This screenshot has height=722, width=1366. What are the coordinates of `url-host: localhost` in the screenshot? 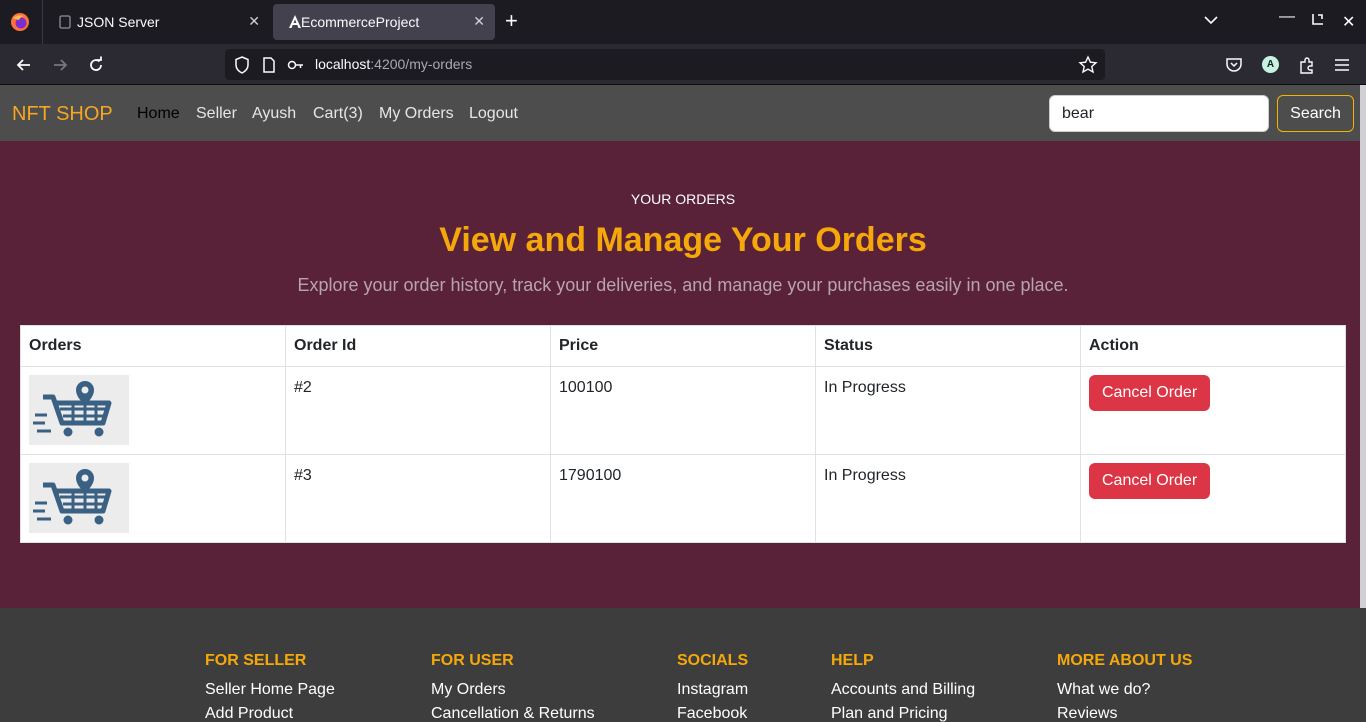 It's located at (343, 64).